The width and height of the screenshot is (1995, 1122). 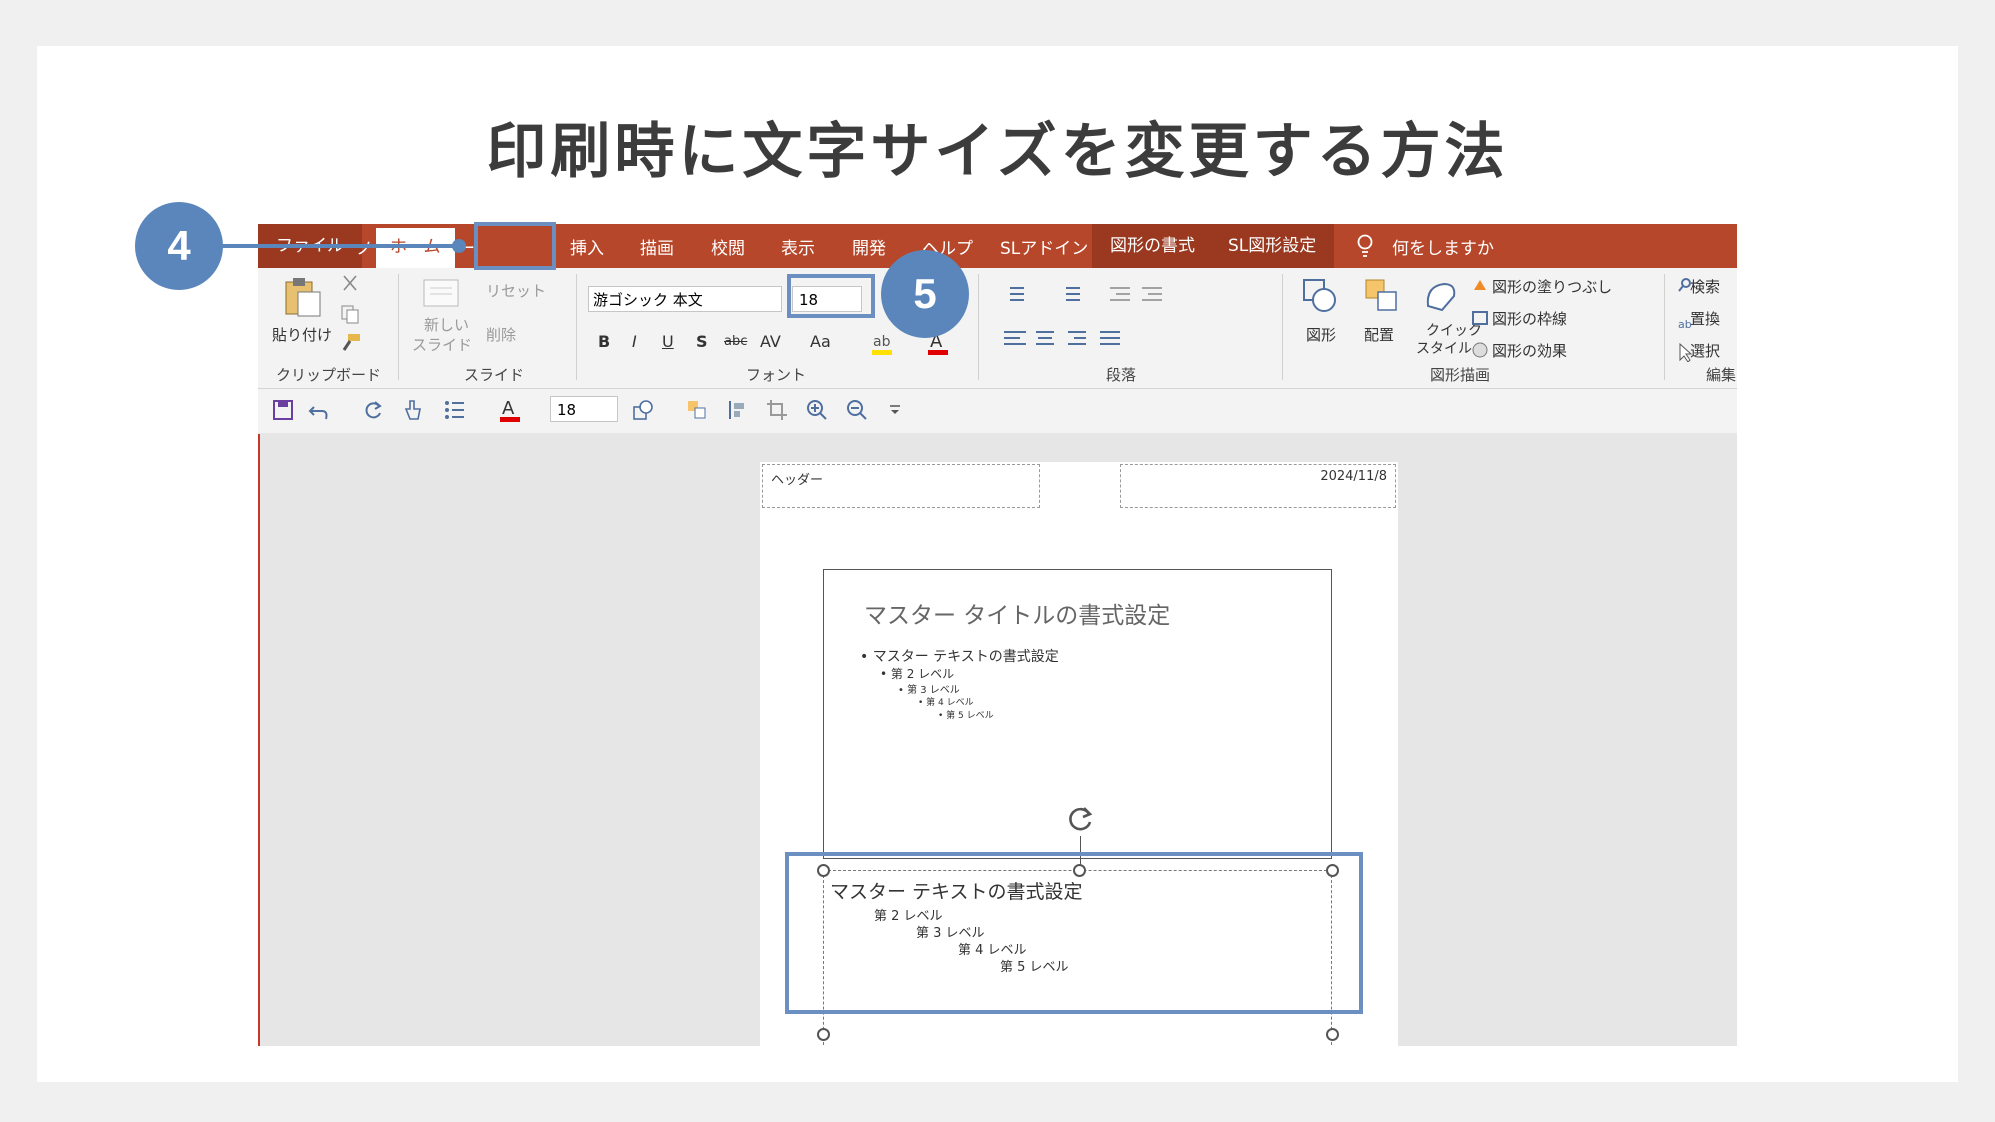 What do you see at coordinates (770, 341) in the screenshot?
I see `char-spacing-button: AV` at bounding box center [770, 341].